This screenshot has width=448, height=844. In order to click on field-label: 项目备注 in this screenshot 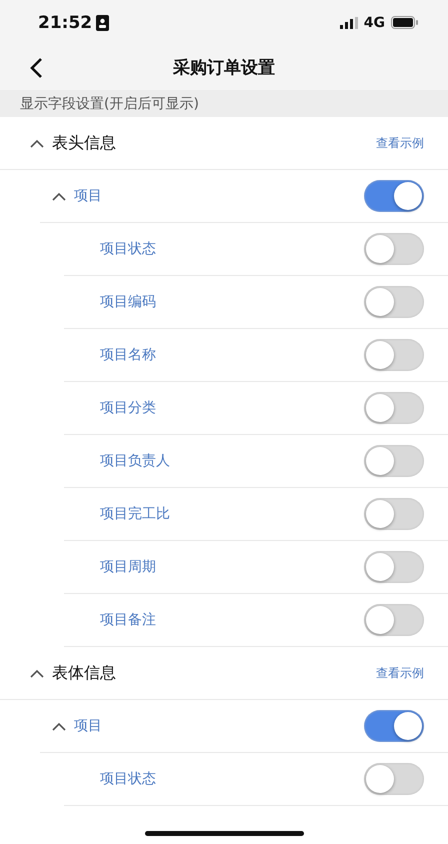, I will do `click(128, 620)`.